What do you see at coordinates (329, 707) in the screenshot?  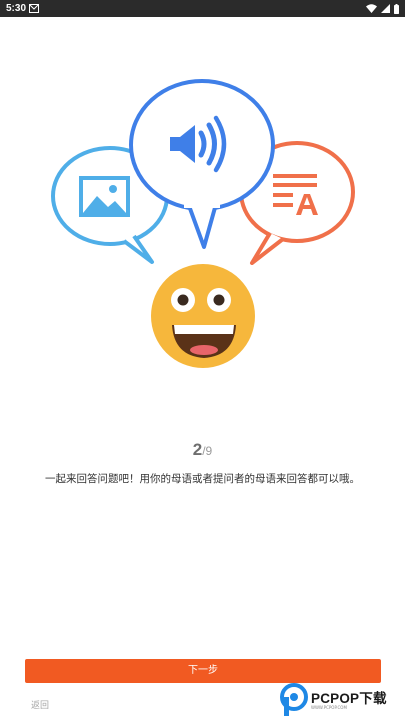 I see `watermark-subtext: WWW.PCPOP.COM` at bounding box center [329, 707].